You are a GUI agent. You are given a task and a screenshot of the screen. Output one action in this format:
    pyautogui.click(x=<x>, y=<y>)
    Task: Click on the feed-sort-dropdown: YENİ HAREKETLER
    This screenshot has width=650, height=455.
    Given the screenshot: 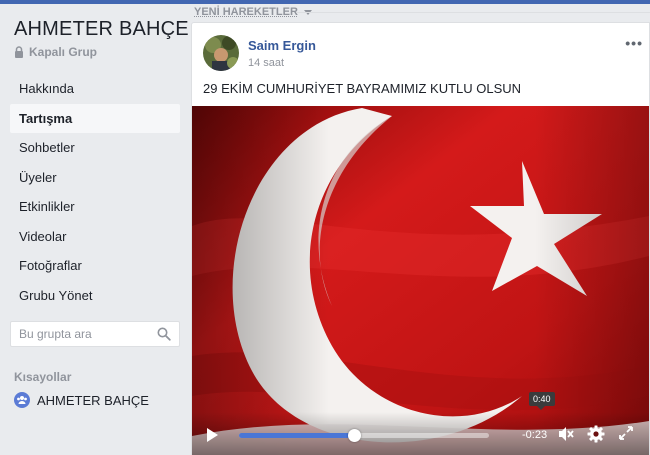 What is the action you would take?
    pyautogui.click(x=253, y=12)
    